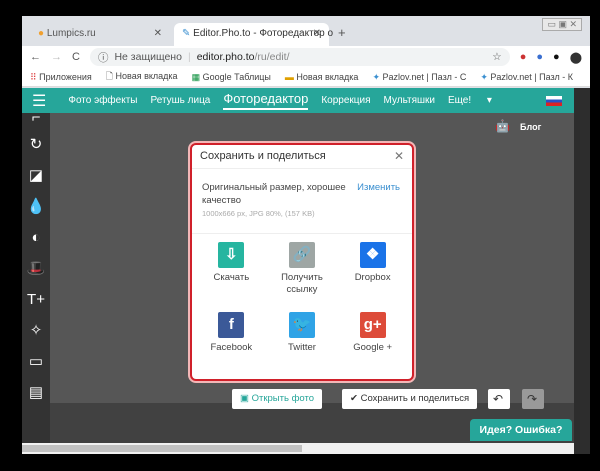 The width and height of the screenshot is (600, 471). What do you see at coordinates (272, 57) in the screenshot?
I see `url-path: /ru/edit/` at bounding box center [272, 57].